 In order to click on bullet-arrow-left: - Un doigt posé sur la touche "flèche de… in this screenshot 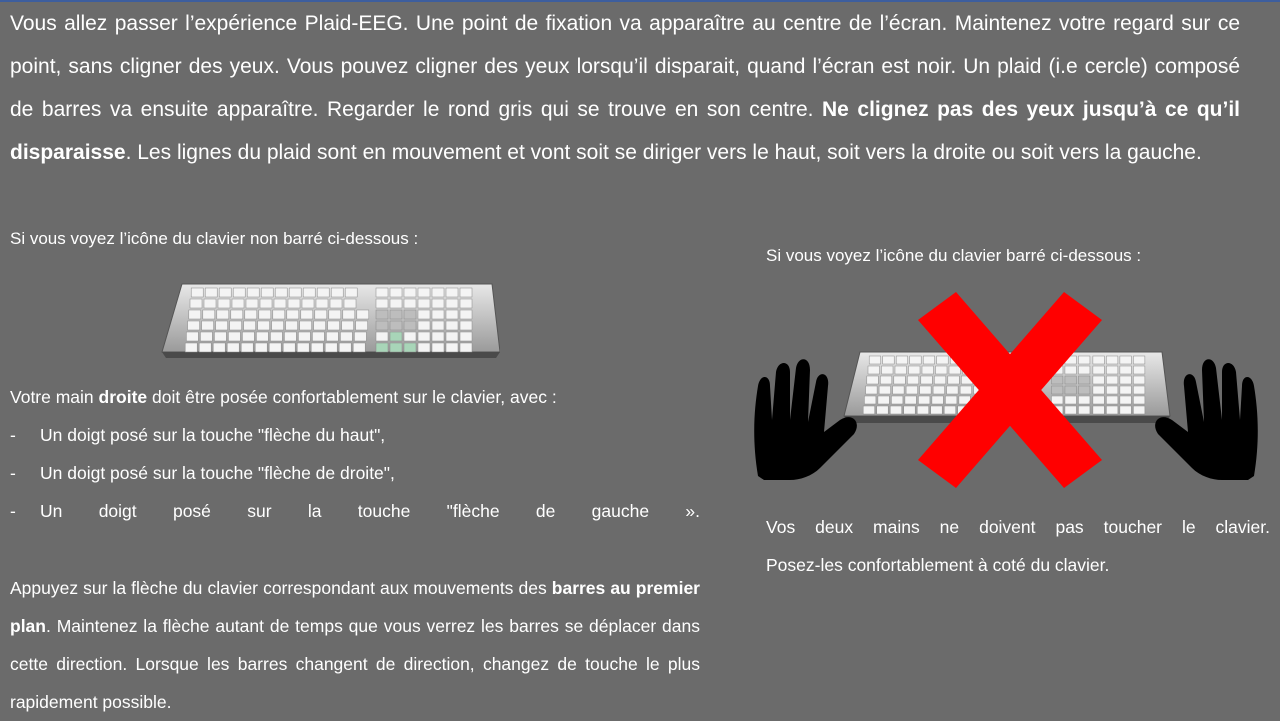, I will do `click(355, 511)`.